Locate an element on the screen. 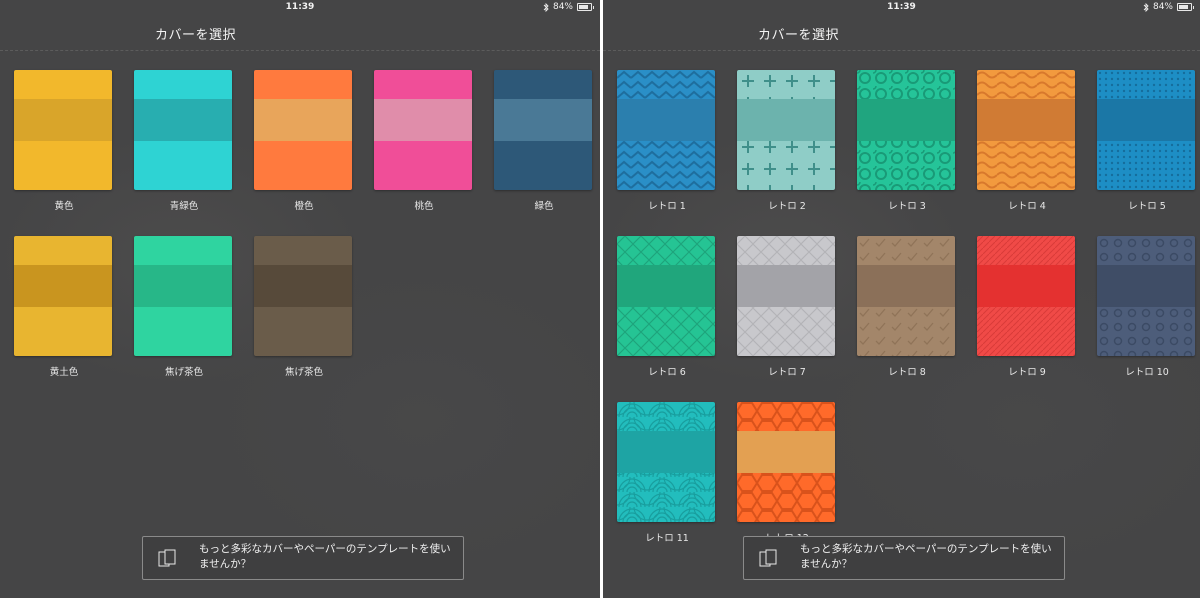 The height and width of the screenshot is (598, 1200). cover-option: レトロ 12 is located at coordinates (787, 473).